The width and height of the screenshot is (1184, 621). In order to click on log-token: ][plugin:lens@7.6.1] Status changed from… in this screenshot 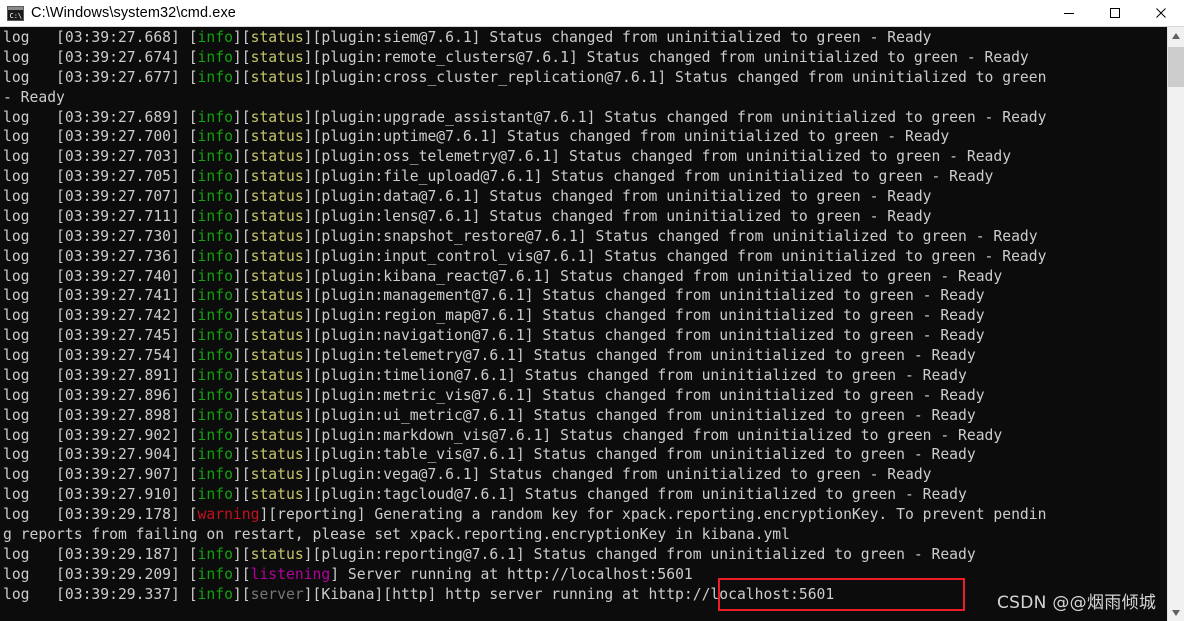, I will do `click(617, 216)`.